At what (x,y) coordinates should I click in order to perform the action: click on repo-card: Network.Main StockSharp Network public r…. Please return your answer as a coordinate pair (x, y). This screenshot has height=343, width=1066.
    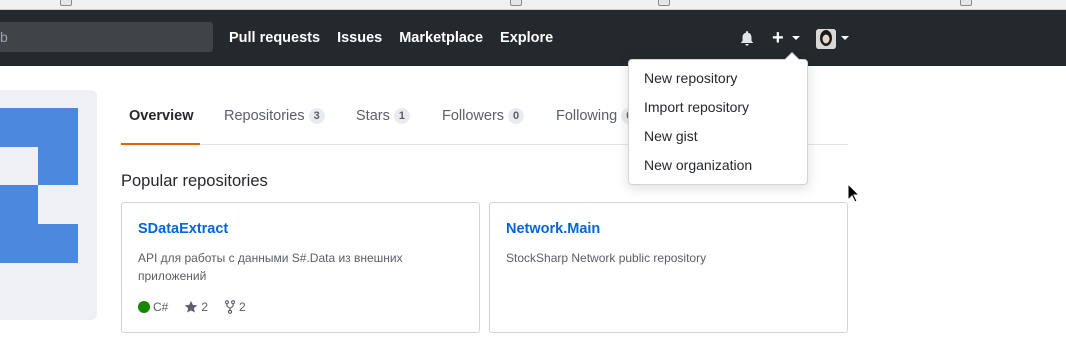
    Looking at the image, I should click on (668, 267).